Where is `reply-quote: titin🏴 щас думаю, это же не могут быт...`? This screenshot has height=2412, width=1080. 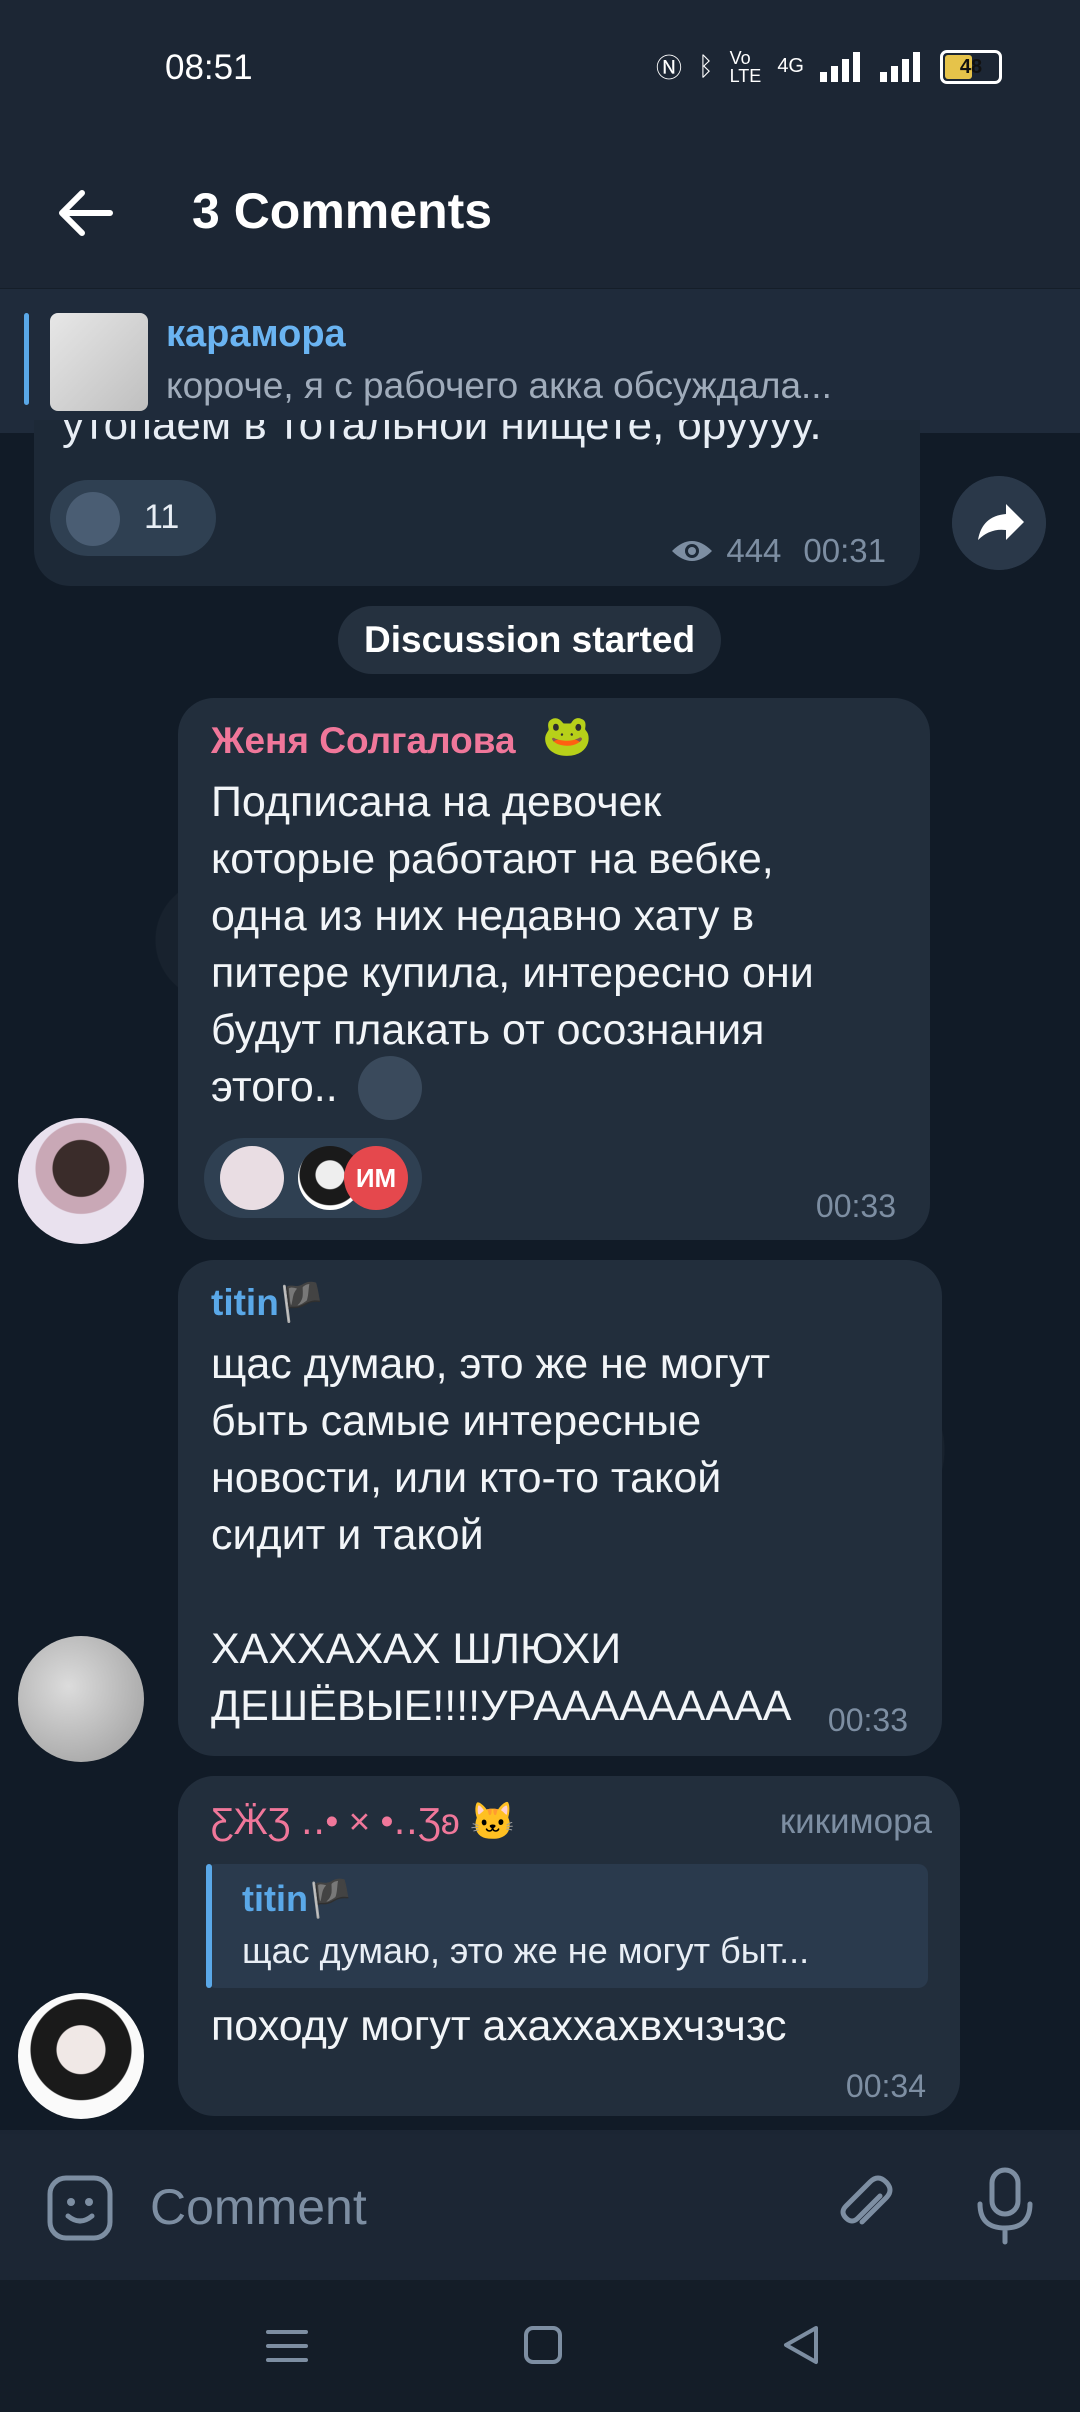 reply-quote: titin🏴 щас думаю, это же не могут быт... is located at coordinates (567, 1926).